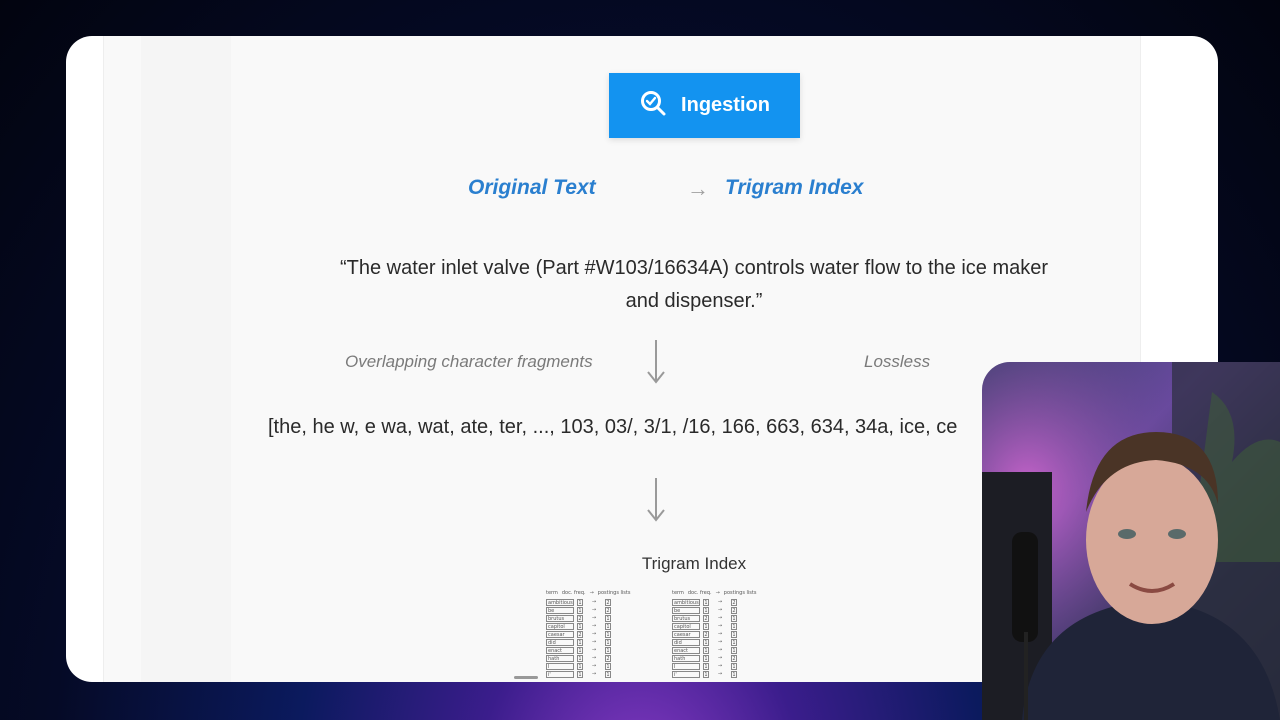 The height and width of the screenshot is (720, 1280). Describe the element at coordinates (752, 650) in the screenshot. I see `index-row: enact 1 → 1` at that location.